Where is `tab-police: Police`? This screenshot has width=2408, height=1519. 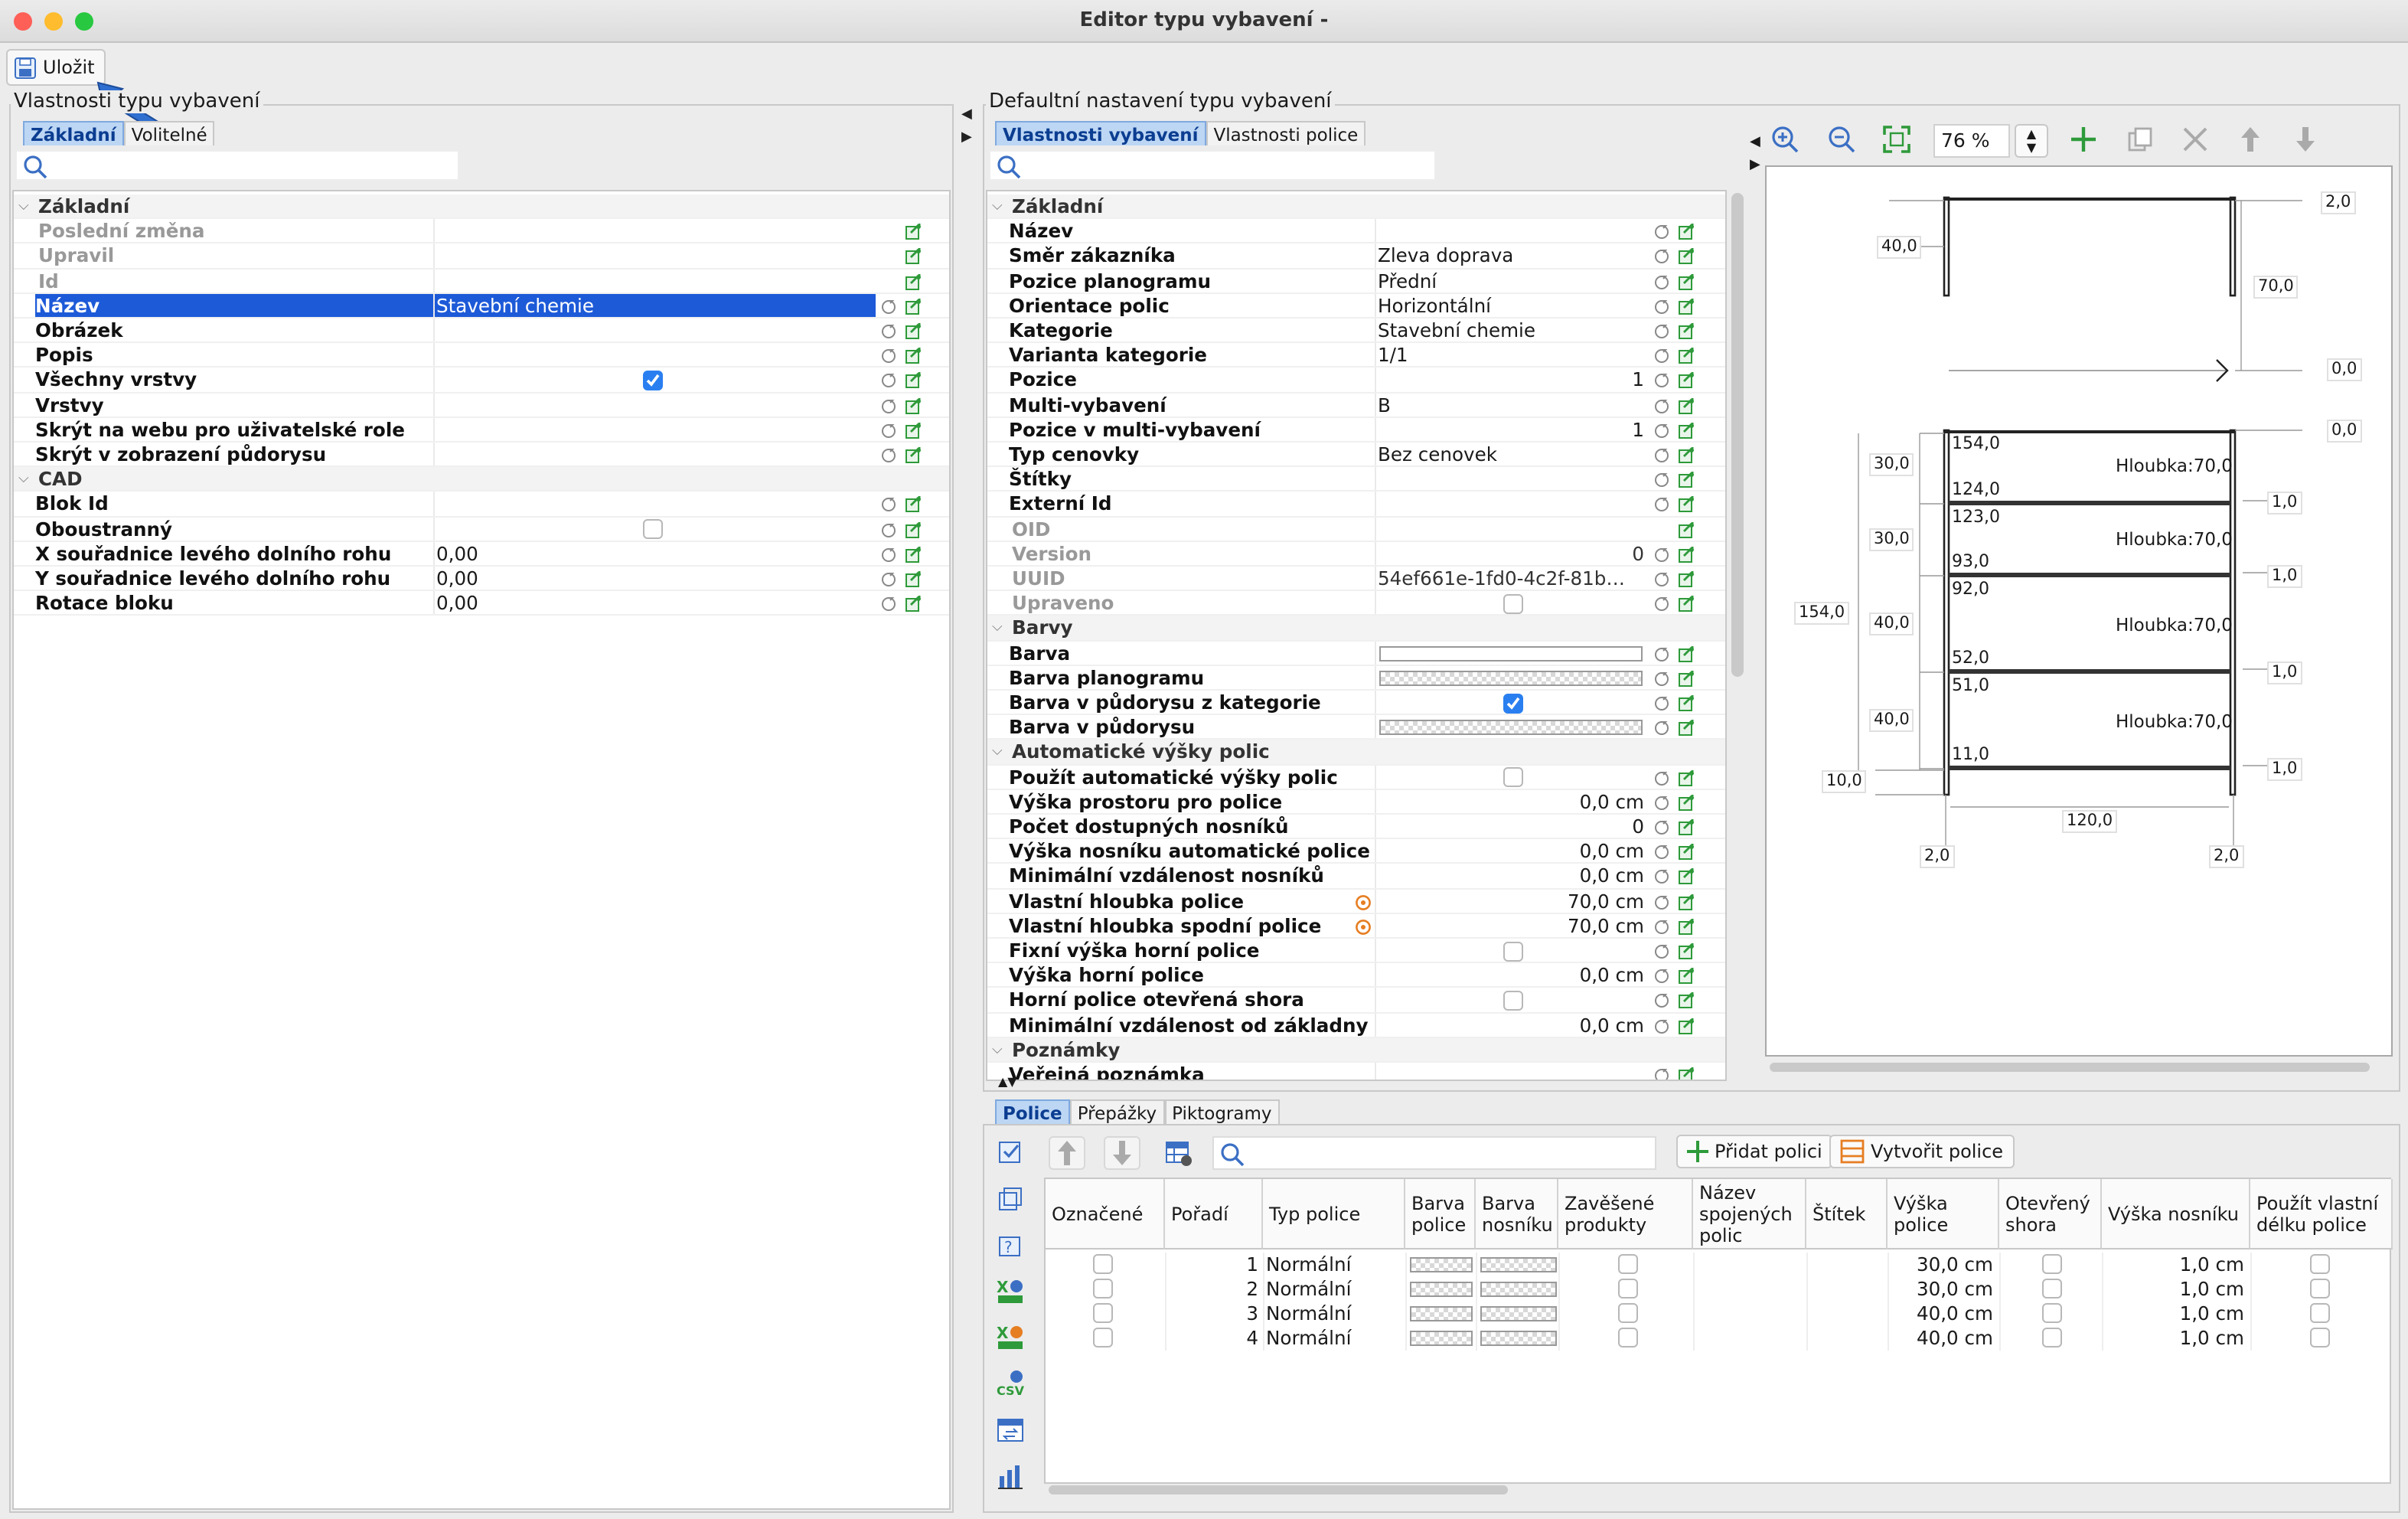
tab-police: Police is located at coordinates (1032, 1111).